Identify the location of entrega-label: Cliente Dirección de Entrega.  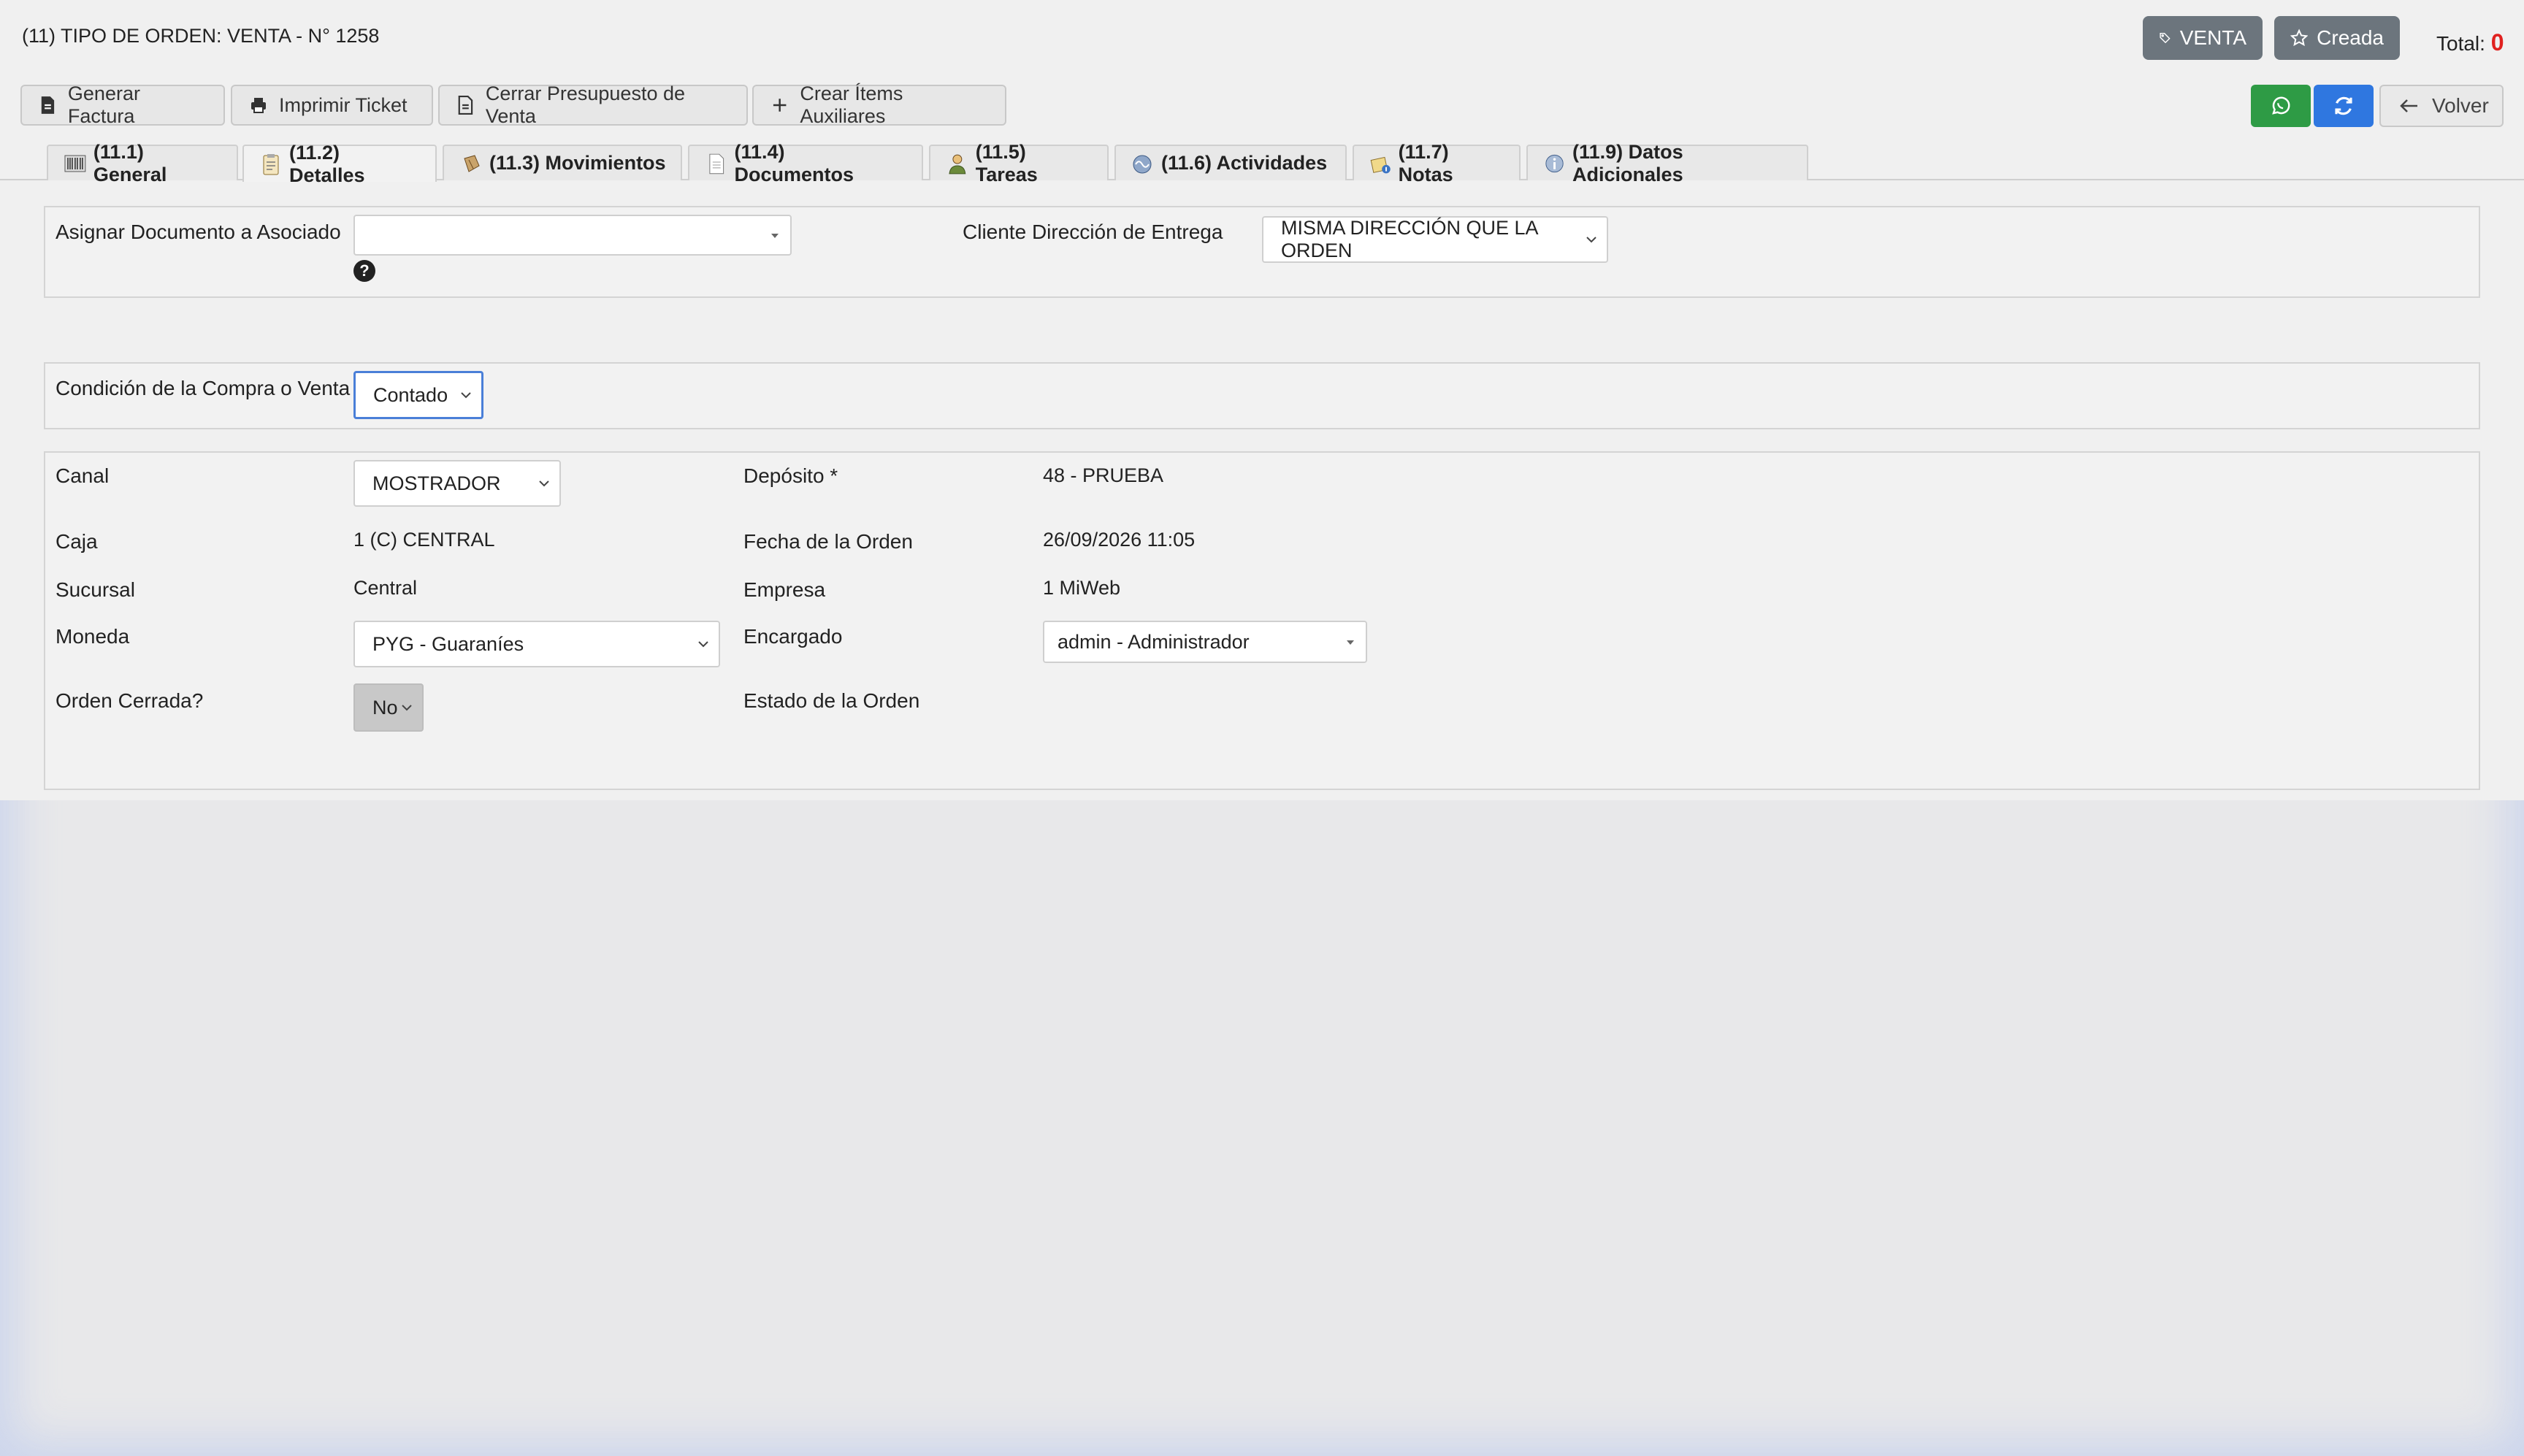
(1093, 232).